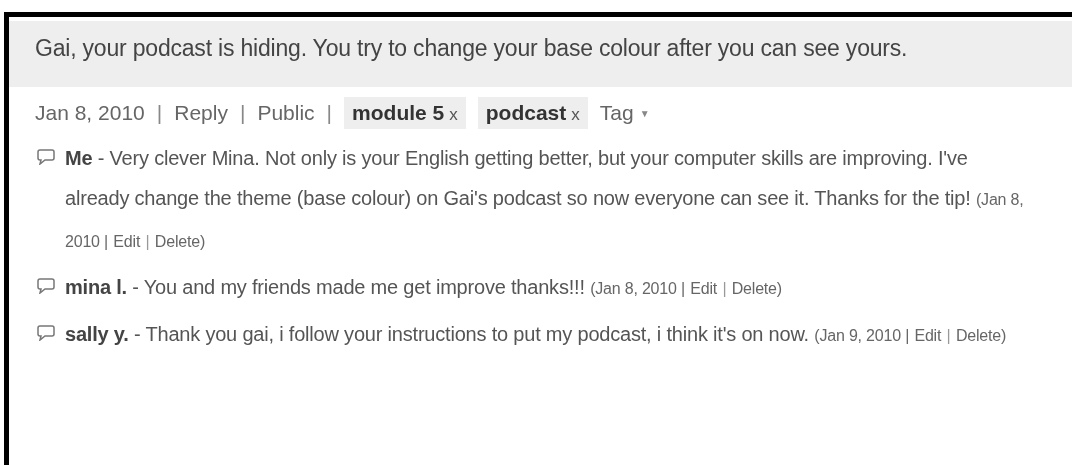  Describe the element at coordinates (398, 113) in the screenshot. I see `tag-label: module 5` at that location.